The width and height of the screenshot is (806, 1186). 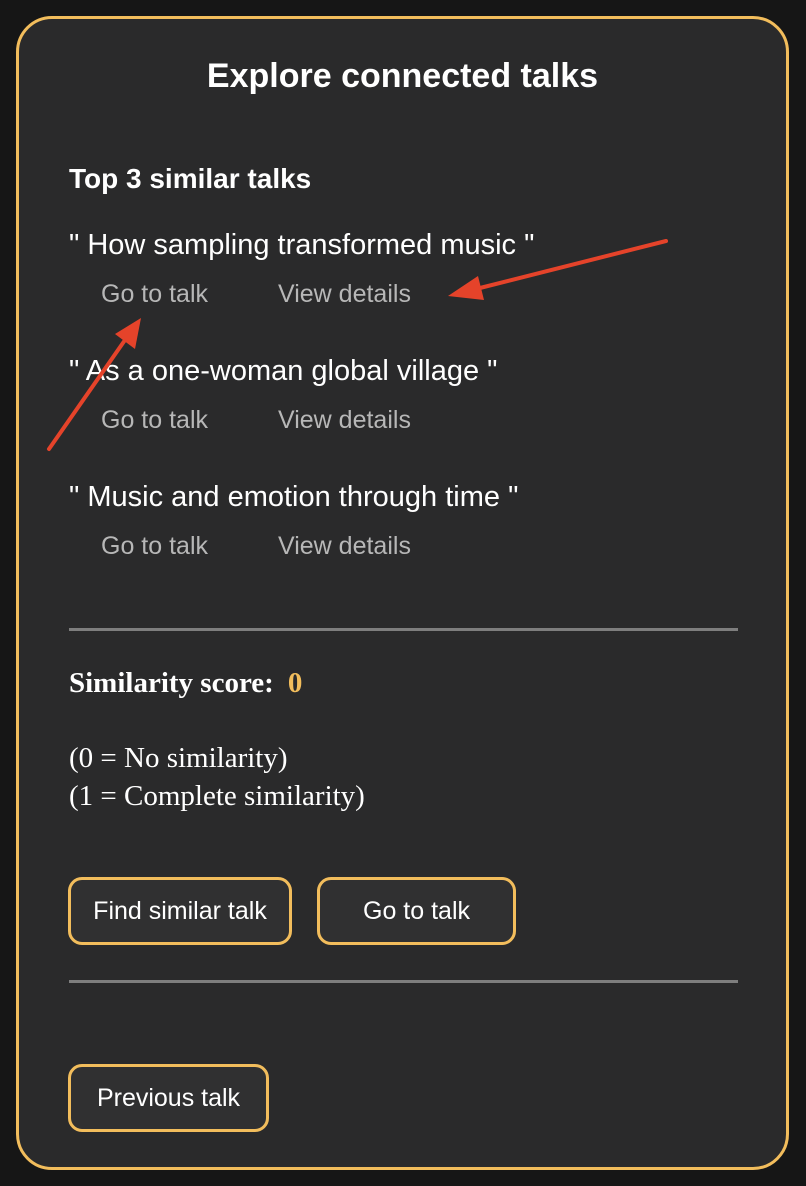 I want to click on find-similar-talk-button: Find similar talk, so click(x=180, y=911).